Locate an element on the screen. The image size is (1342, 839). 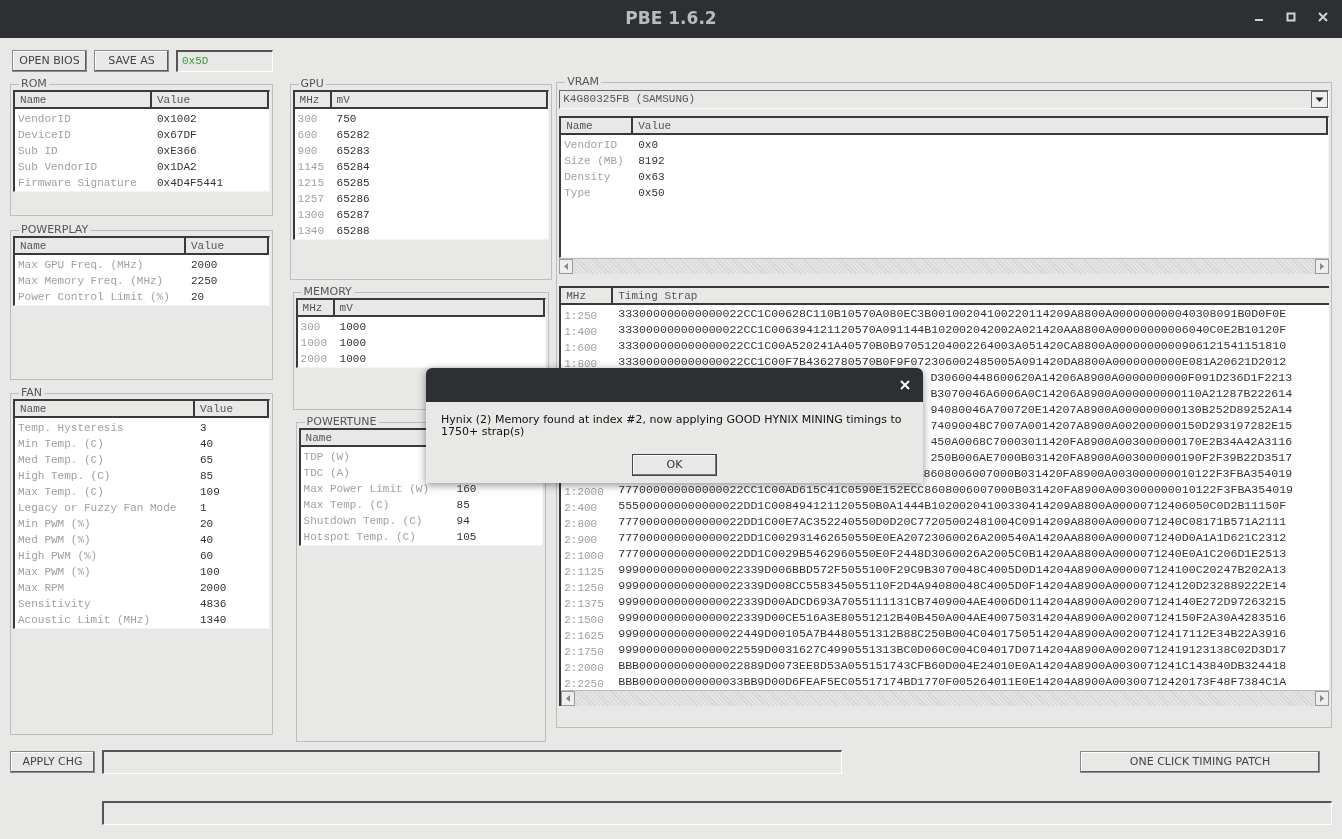
table-cell-text: 1000 is located at coordinates (352, 343).